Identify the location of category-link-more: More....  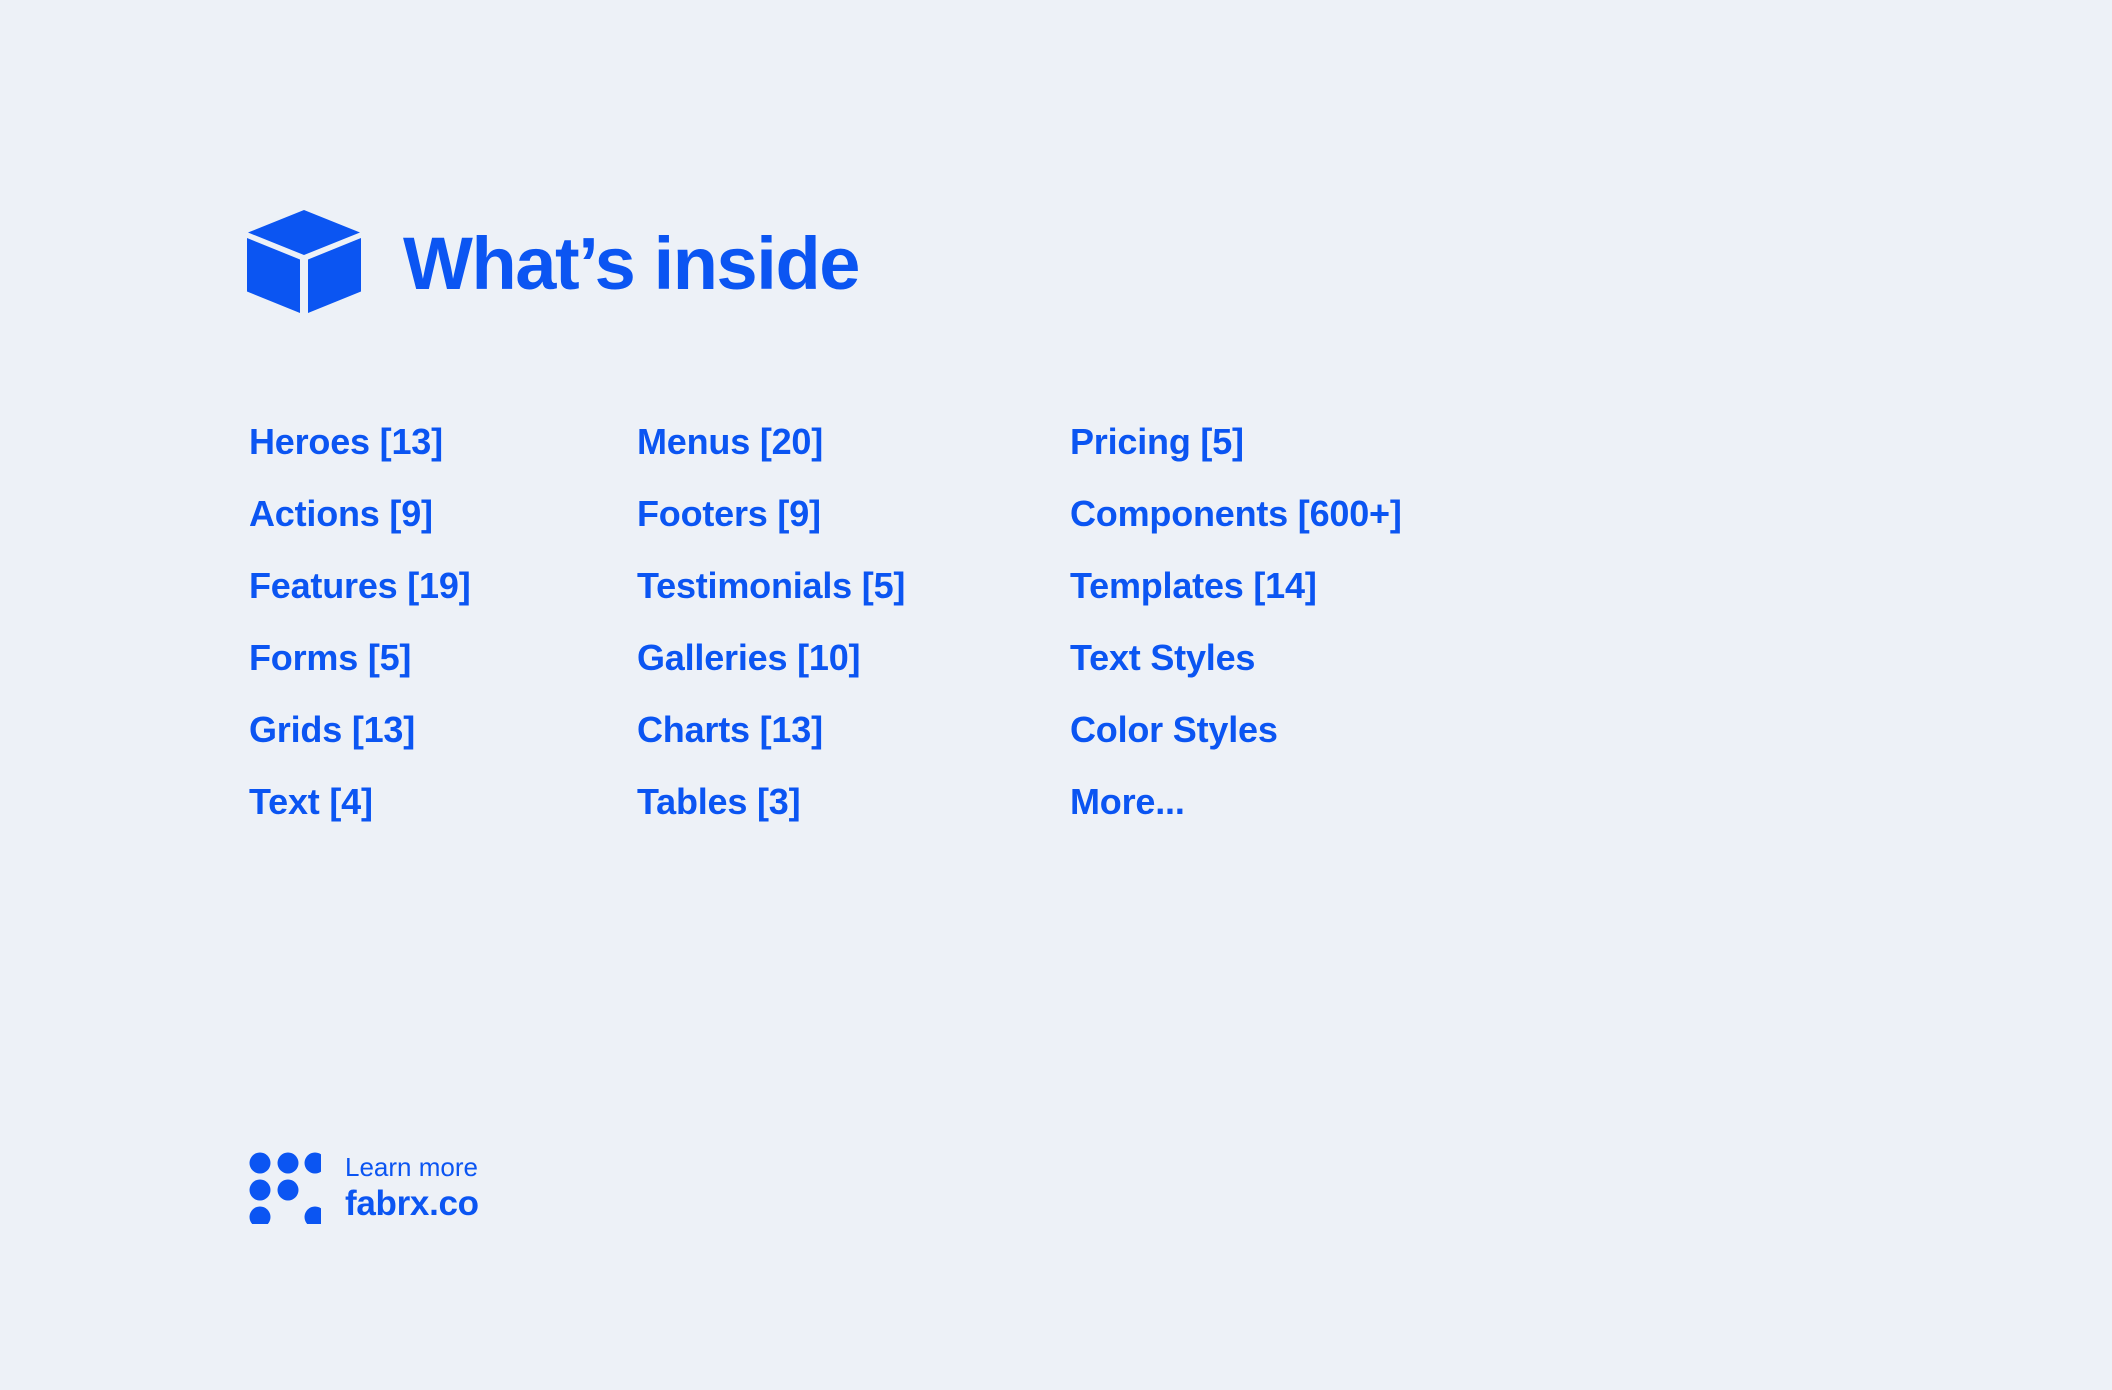
(1305, 802).